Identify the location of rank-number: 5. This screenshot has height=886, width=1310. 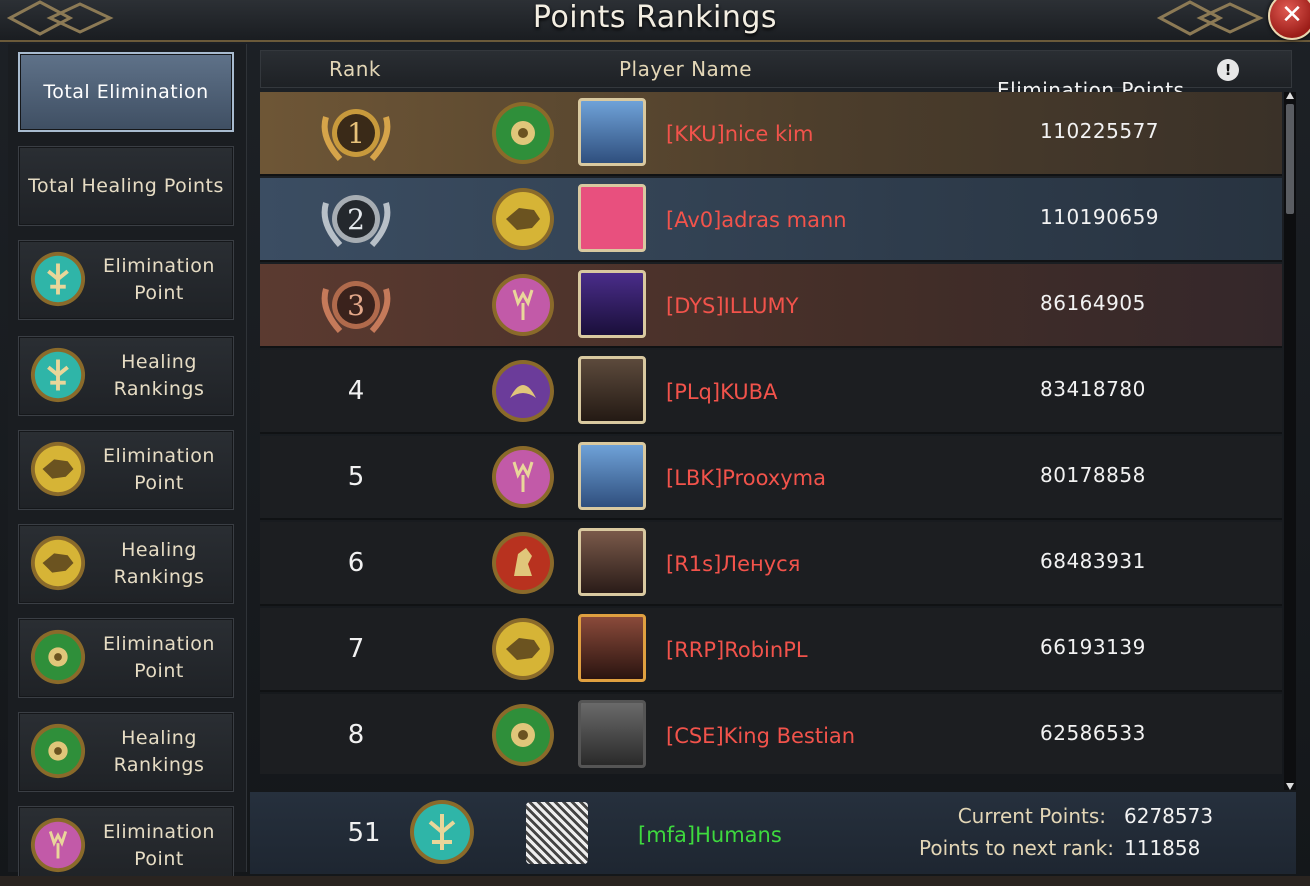
(356, 477).